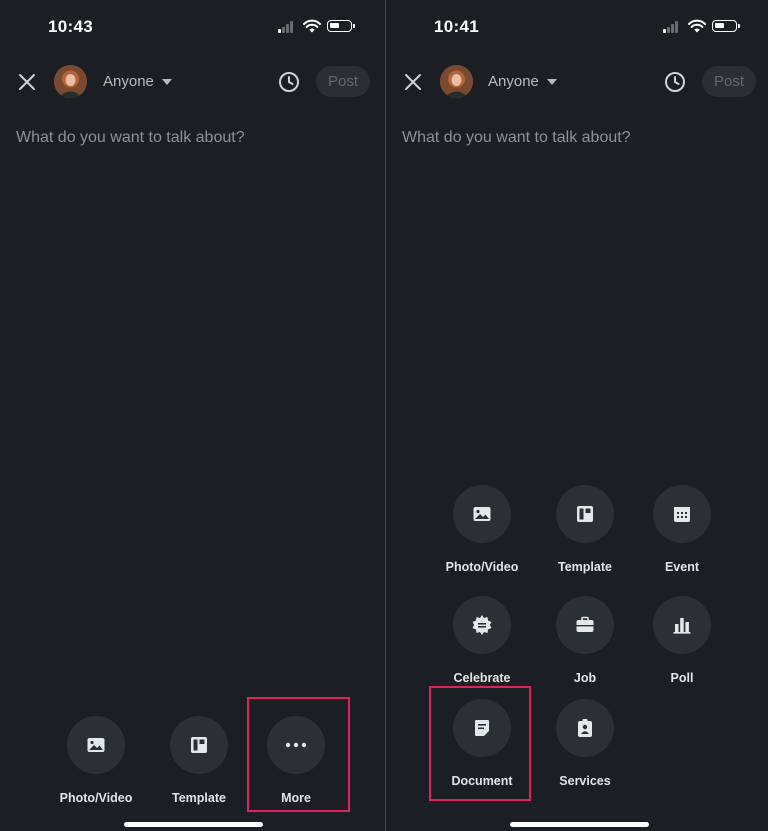 The width and height of the screenshot is (768, 831). I want to click on calendar-icon, so click(682, 514).